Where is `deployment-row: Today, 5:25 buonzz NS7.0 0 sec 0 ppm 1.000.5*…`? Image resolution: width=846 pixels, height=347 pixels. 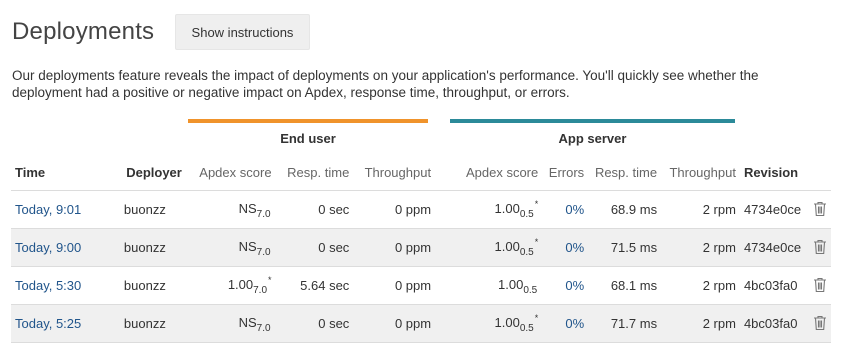
deployment-row: Today, 5:25 buonzz NS7.0 0 sec 0 ppm 1.000.5*… is located at coordinates (421, 323).